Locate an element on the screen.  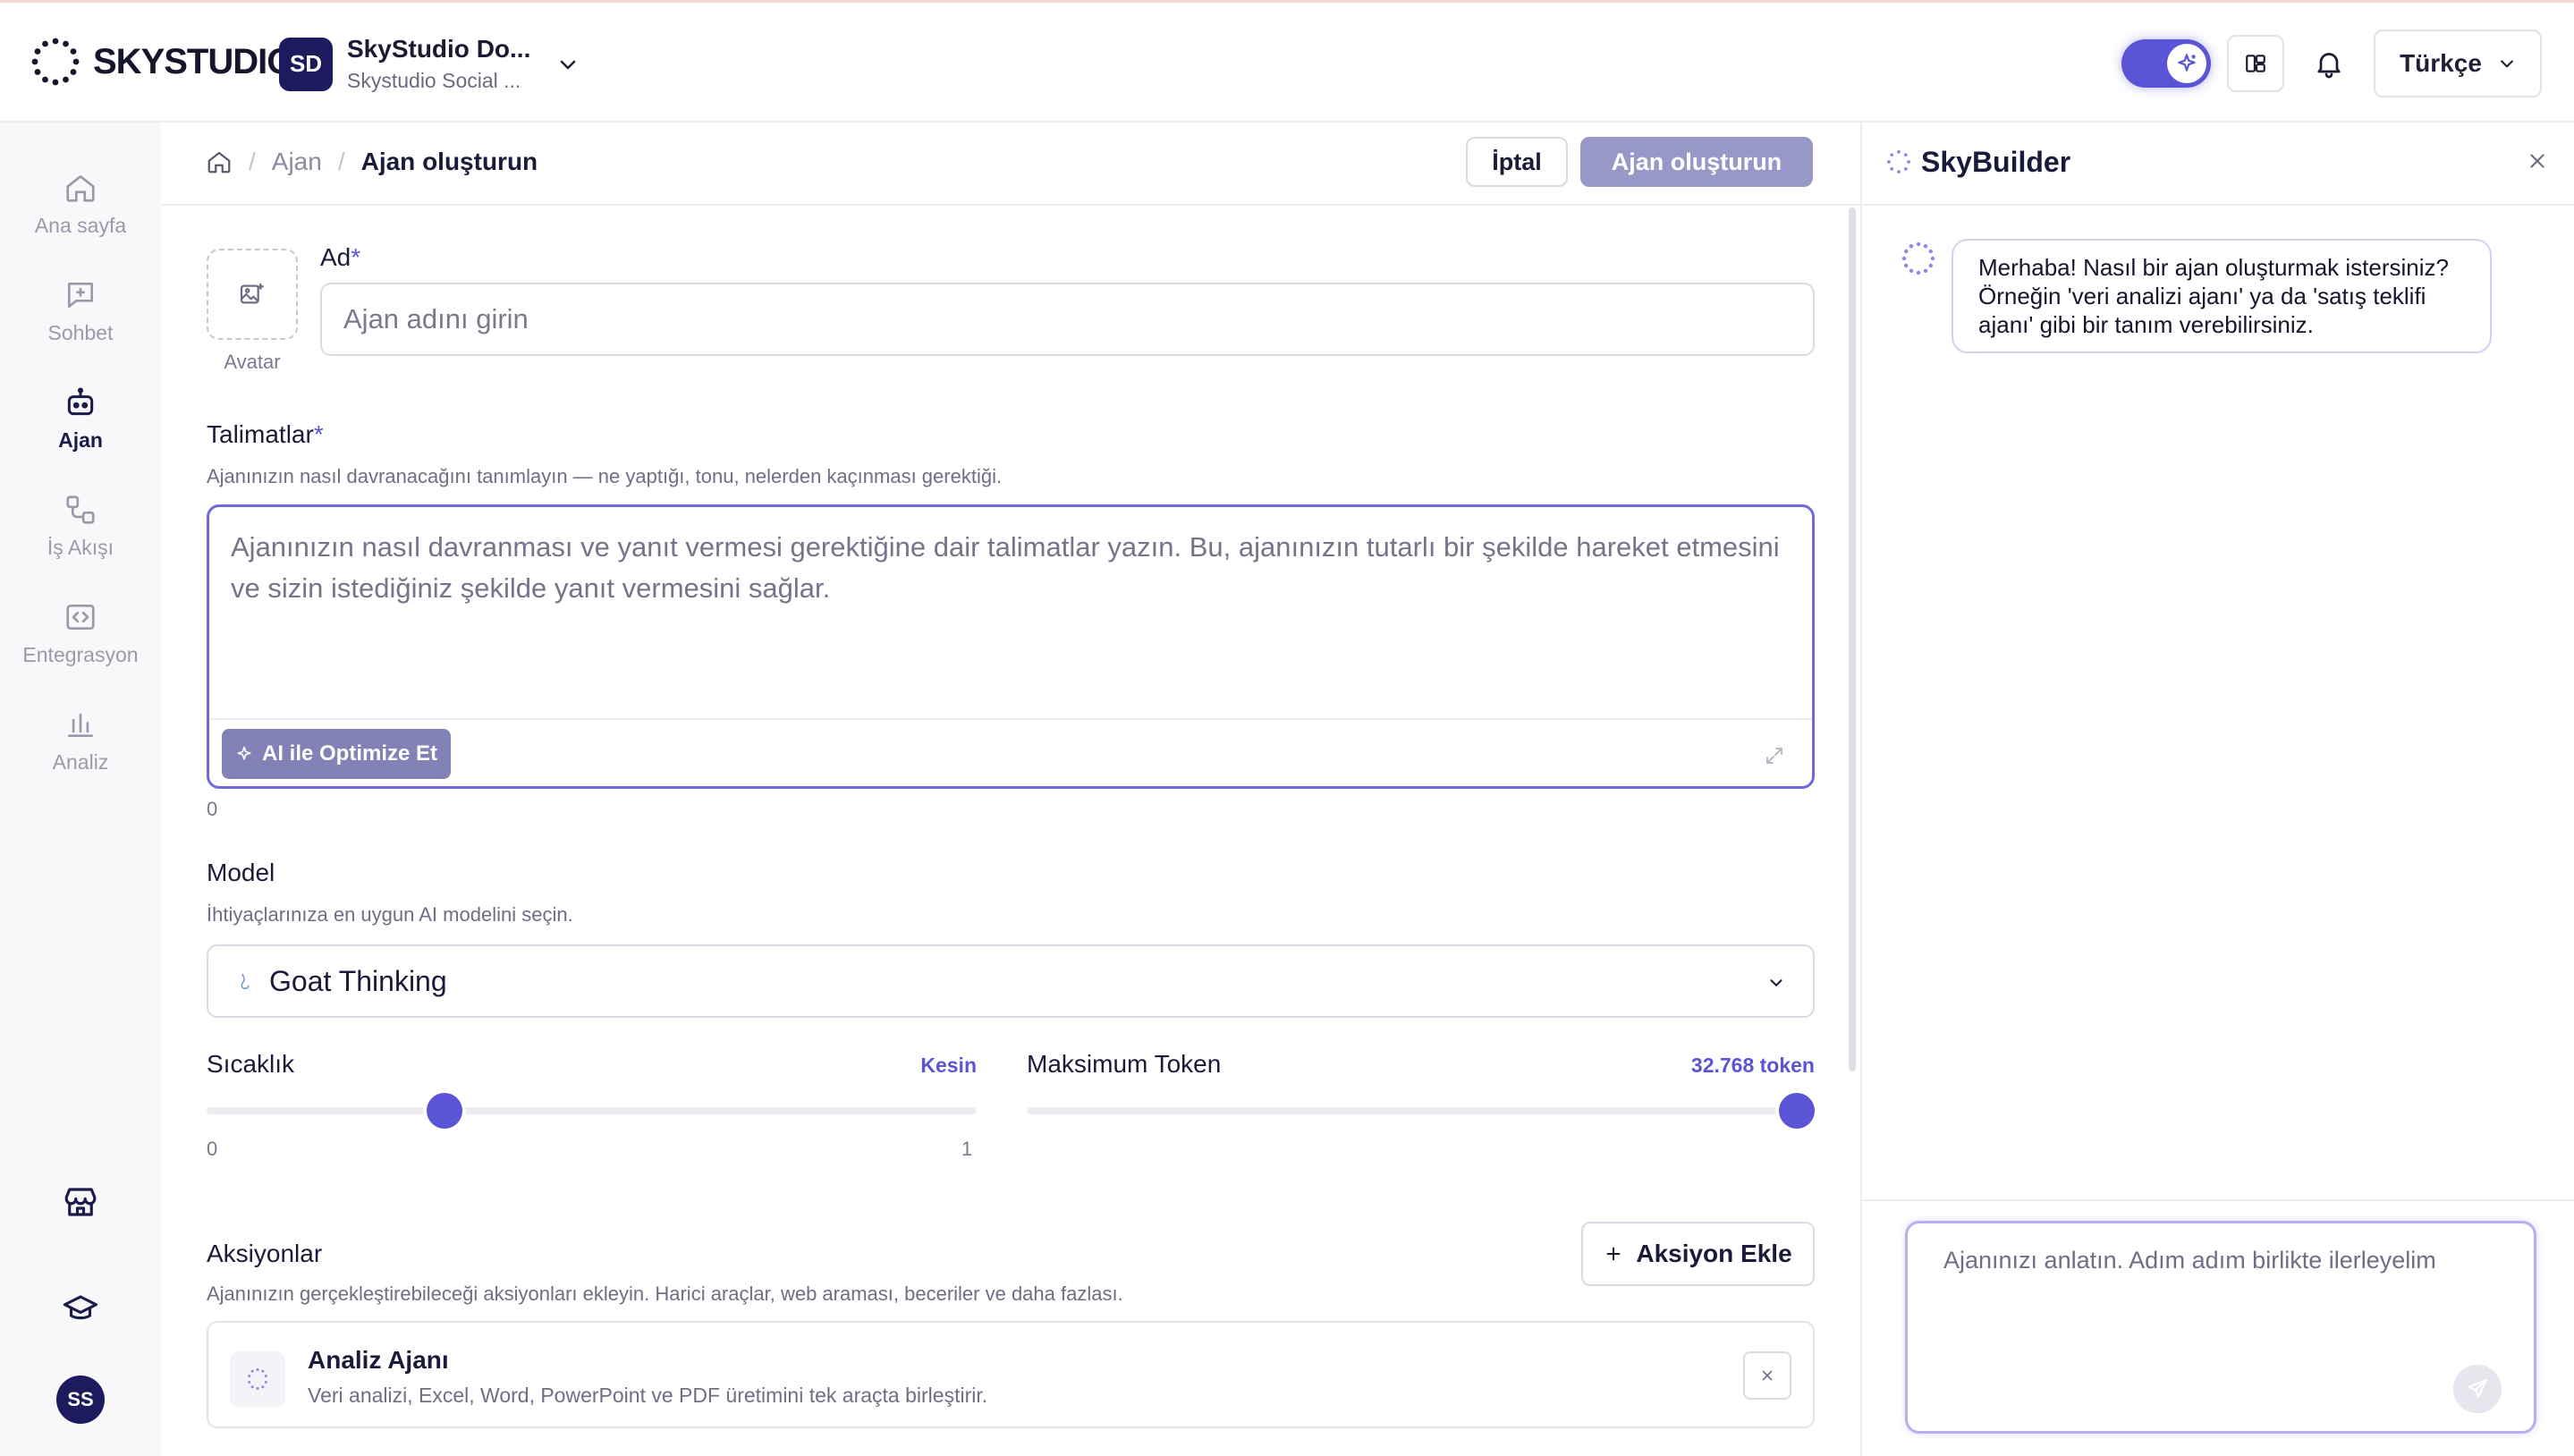
sidebar-item-label: Ana sayfa is located at coordinates (80, 225).